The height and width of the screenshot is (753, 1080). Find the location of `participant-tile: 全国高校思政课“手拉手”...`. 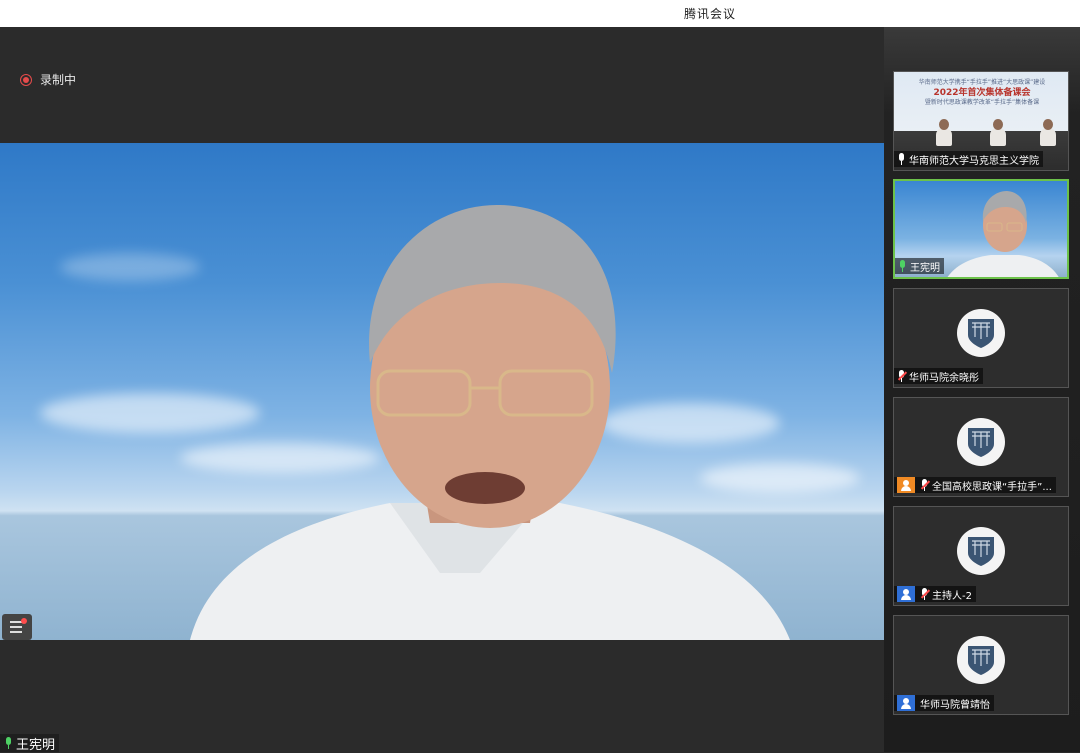

participant-tile: 全国高校思政课“手拉手”... is located at coordinates (981, 447).